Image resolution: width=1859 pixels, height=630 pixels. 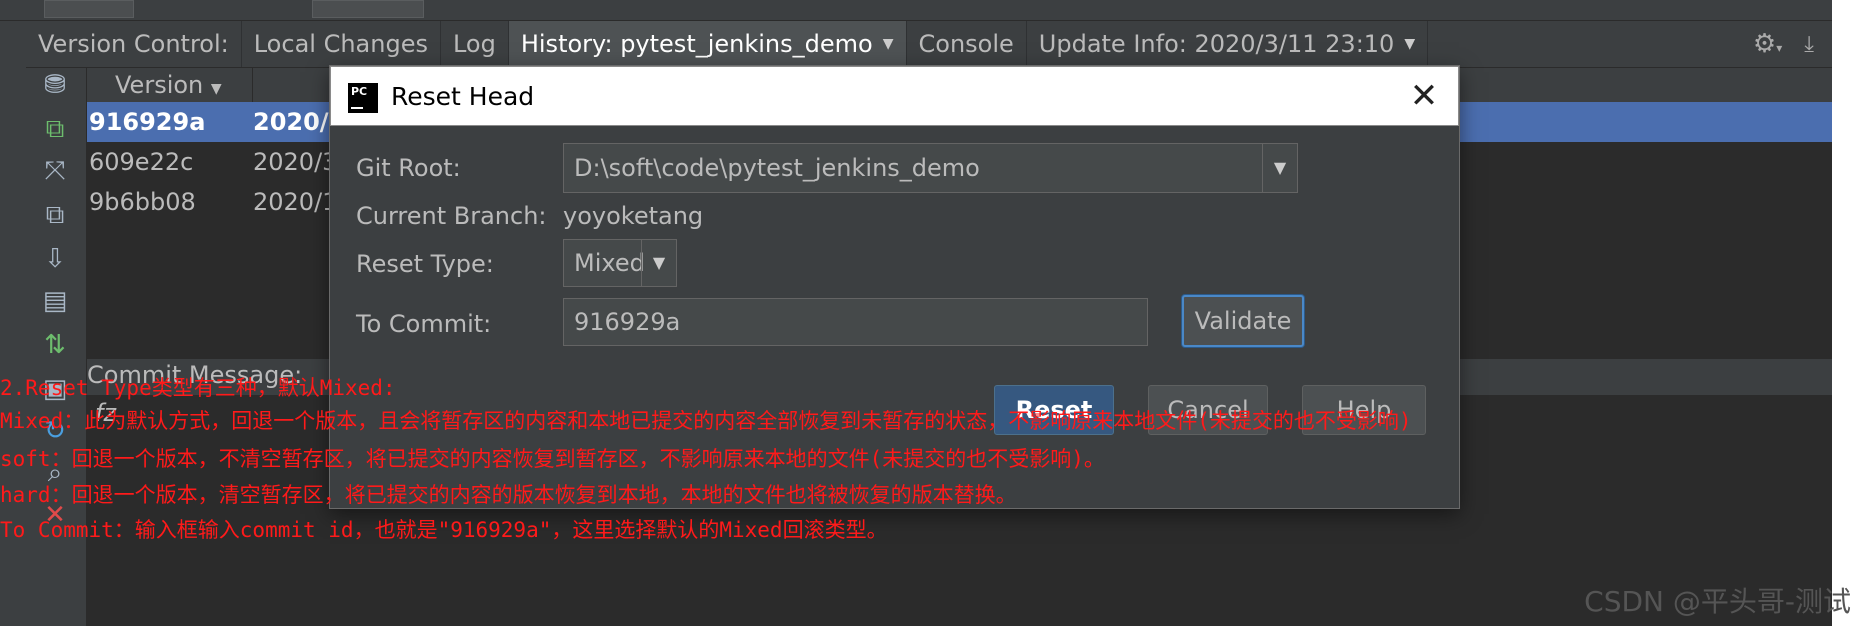 What do you see at coordinates (198, 388) in the screenshot?
I see `annotation-line: 2.Reset Type类型有三种，默认Mixed:` at bounding box center [198, 388].